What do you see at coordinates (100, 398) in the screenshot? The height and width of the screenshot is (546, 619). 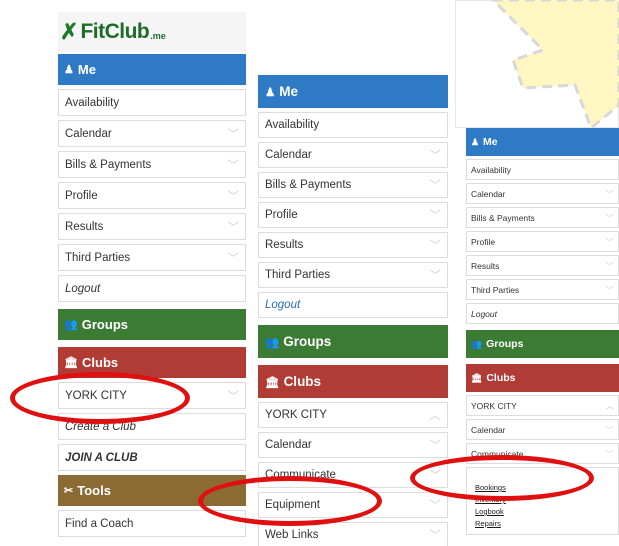 I see `highlight-ring-york-city` at bounding box center [100, 398].